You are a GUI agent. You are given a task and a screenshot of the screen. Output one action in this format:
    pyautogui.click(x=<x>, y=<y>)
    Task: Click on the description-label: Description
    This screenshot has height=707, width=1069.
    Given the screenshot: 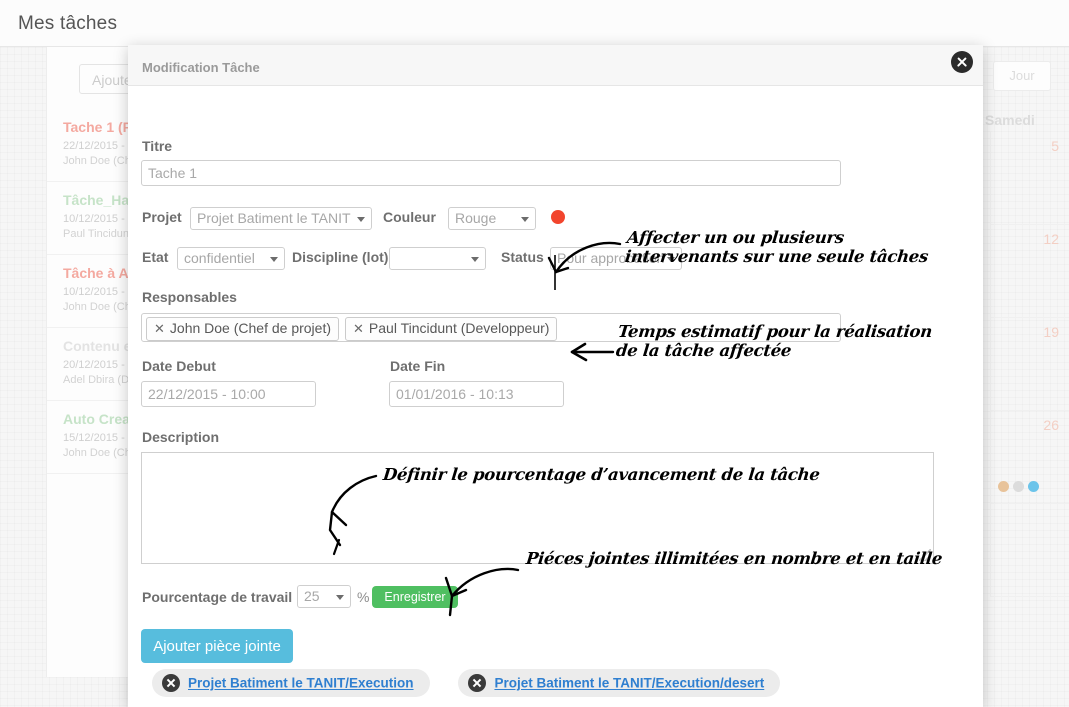 What is the action you would take?
    pyautogui.click(x=181, y=437)
    